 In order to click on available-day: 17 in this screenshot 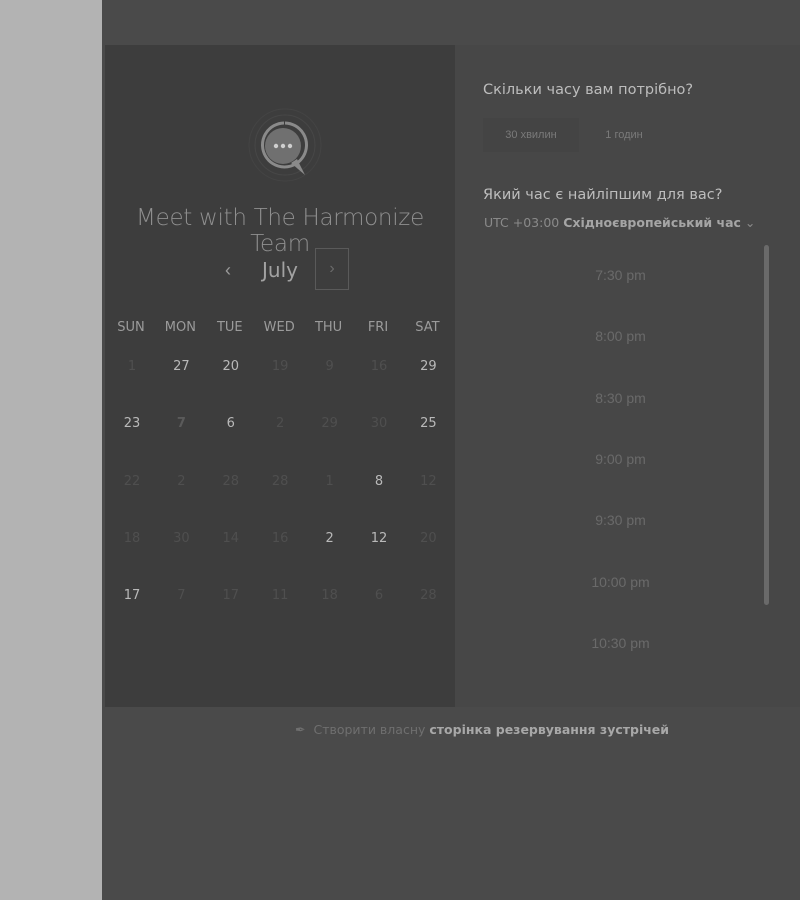, I will do `click(132, 596)`.